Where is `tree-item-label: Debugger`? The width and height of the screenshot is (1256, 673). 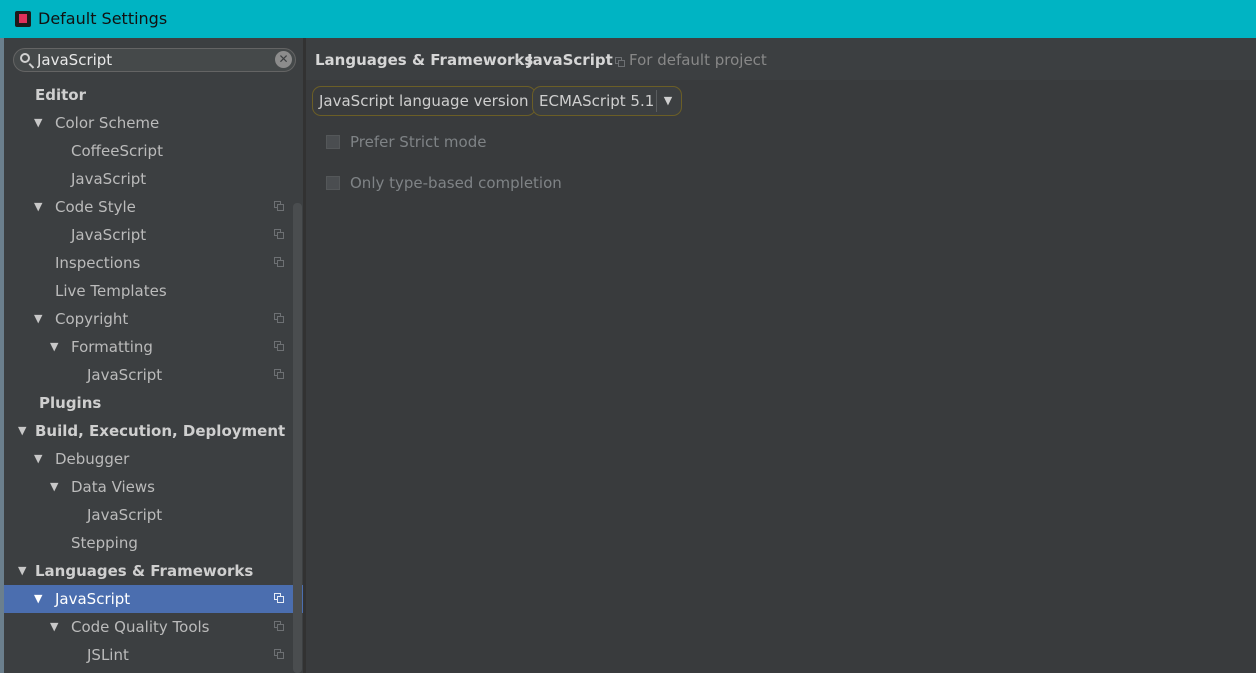 tree-item-label: Debugger is located at coordinates (92, 459).